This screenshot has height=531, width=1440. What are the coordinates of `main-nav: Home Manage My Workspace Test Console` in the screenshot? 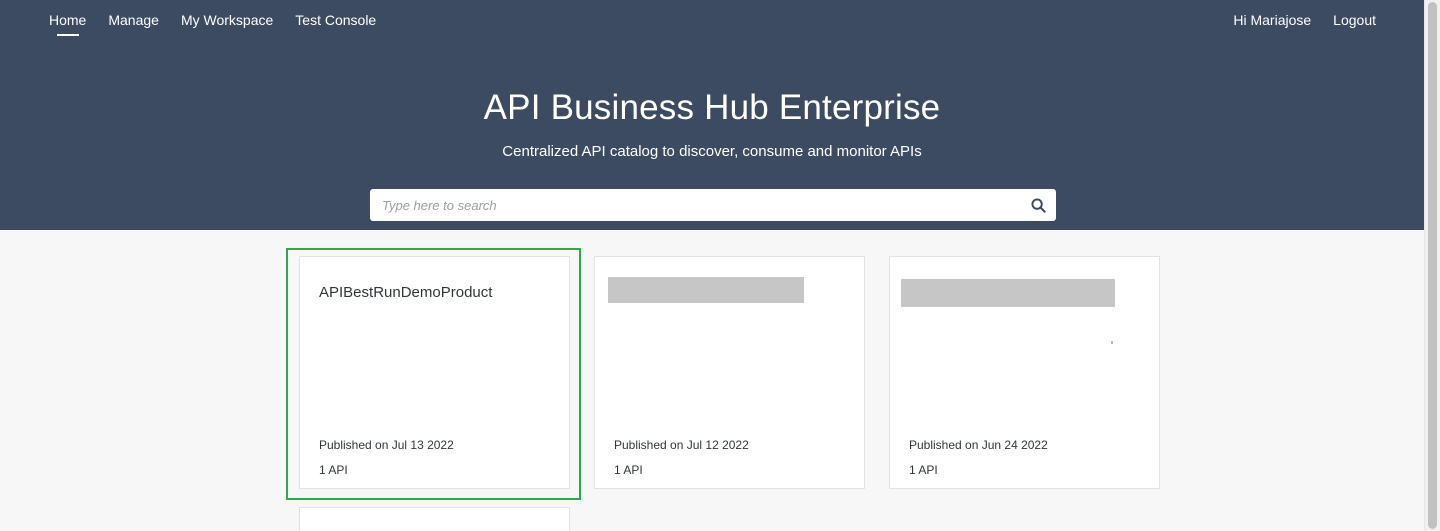 It's located at (223, 20).